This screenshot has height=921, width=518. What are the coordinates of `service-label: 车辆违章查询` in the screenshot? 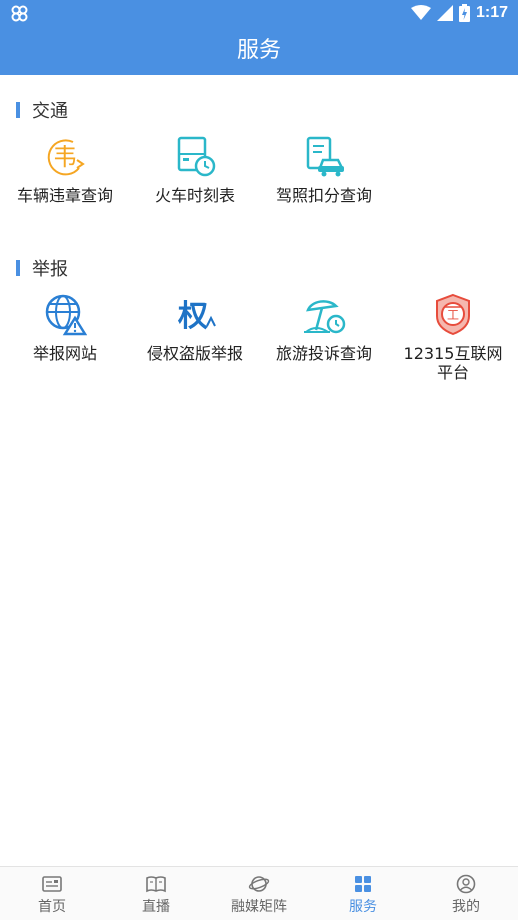 It's located at (64, 195).